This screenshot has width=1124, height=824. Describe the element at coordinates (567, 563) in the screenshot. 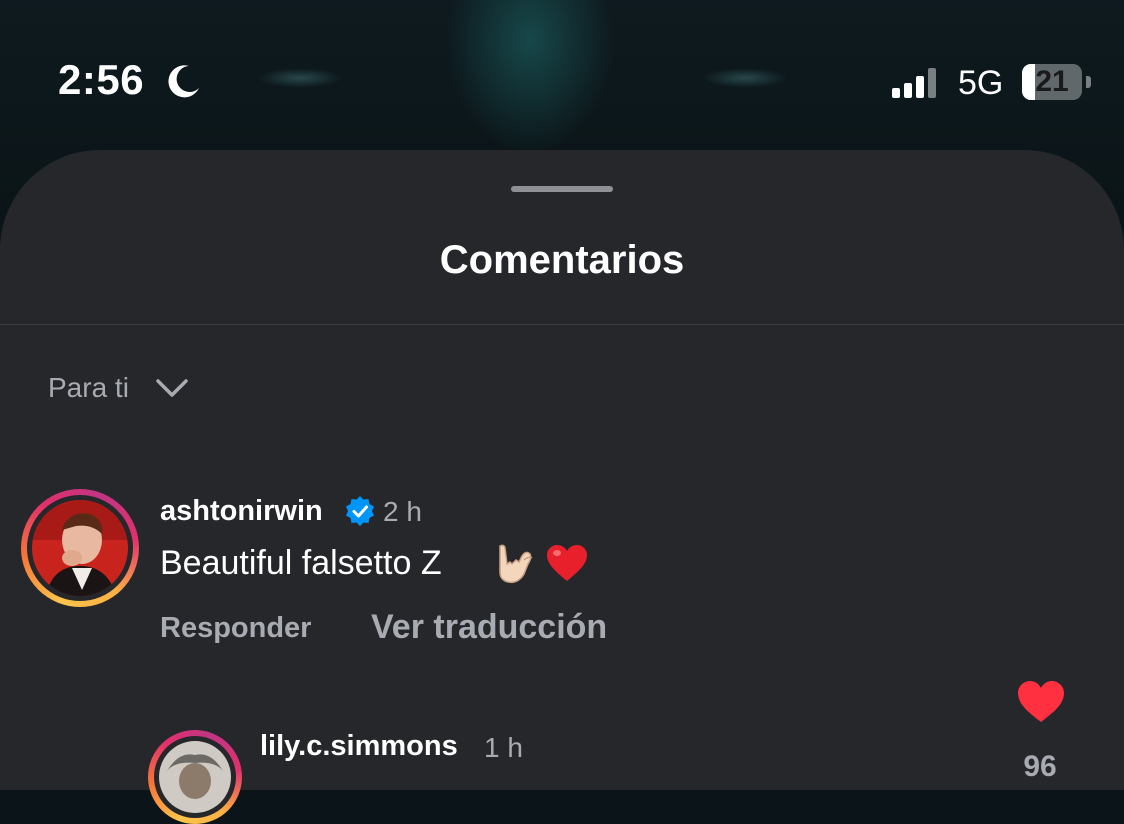

I see `red-heart-emoji-icon` at that location.